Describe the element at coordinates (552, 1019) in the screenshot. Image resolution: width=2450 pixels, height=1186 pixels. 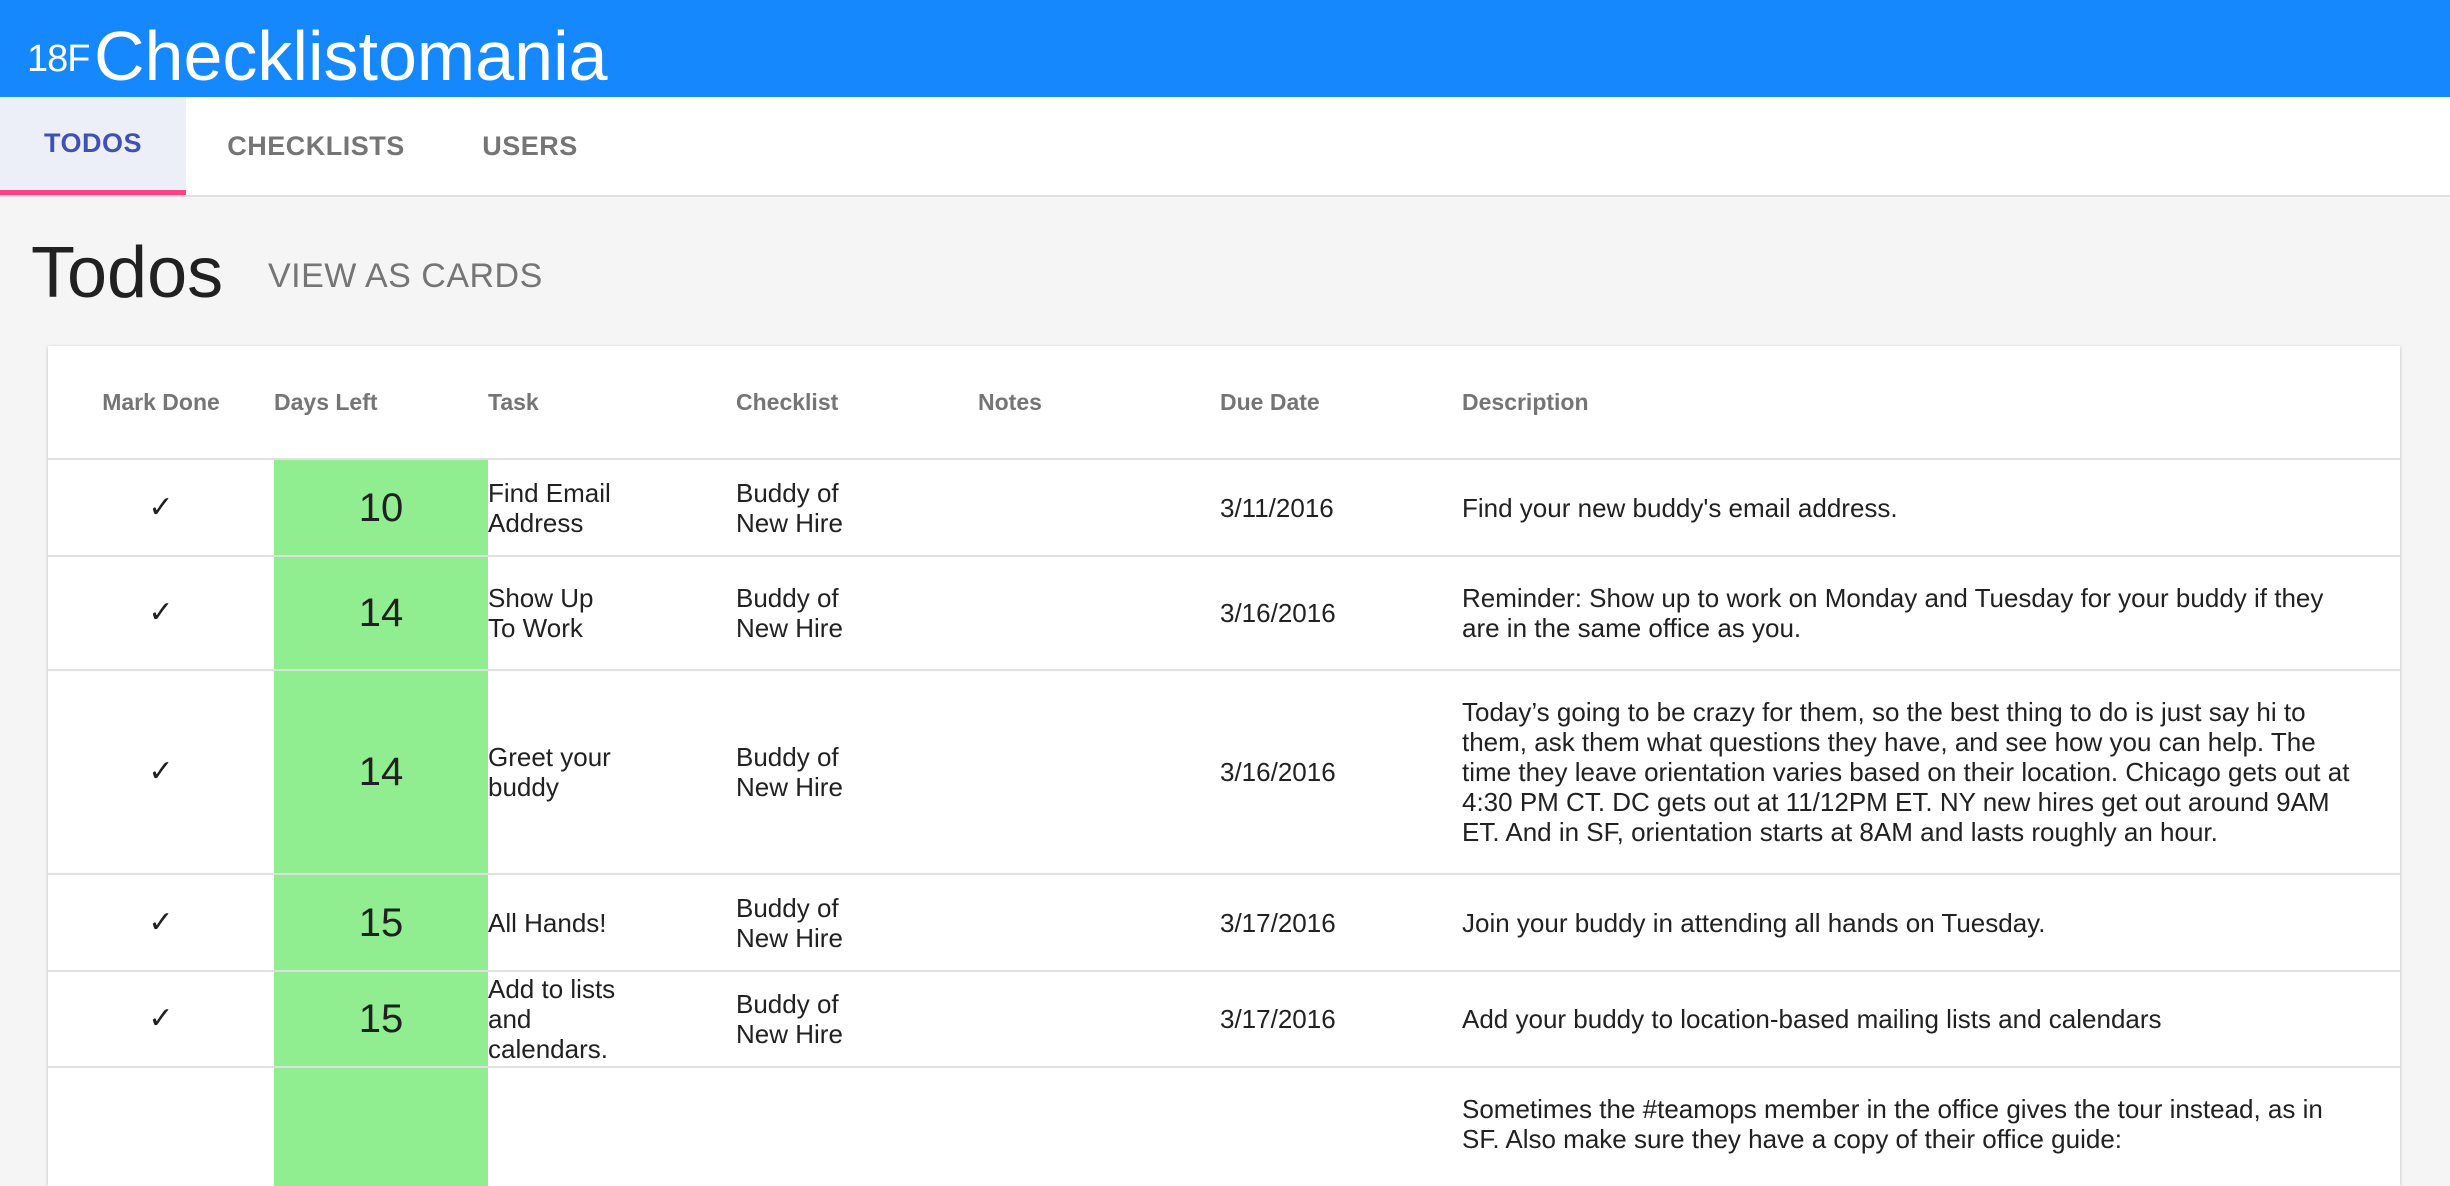
I see `task-text: Add to lists and calendars.` at that location.